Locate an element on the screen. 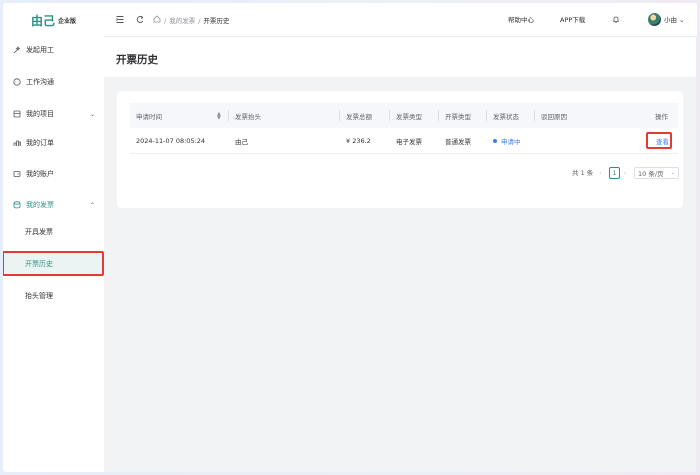 The height and width of the screenshot is (475, 700). status-badge: 申请中 is located at coordinates (511, 141).